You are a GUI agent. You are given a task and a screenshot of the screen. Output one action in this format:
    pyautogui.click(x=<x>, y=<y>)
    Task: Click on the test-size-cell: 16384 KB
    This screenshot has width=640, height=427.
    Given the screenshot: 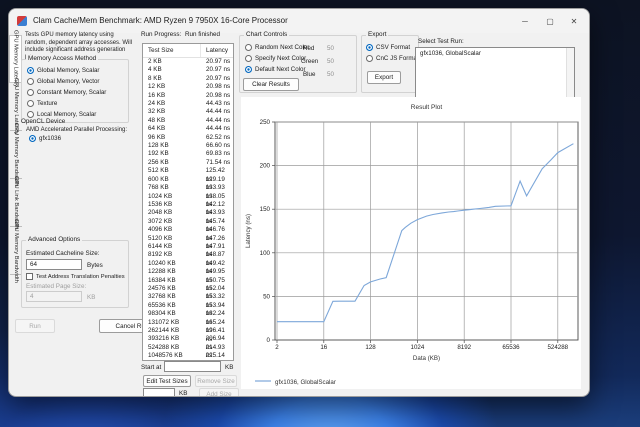 What is the action you would take?
    pyautogui.click(x=162, y=280)
    